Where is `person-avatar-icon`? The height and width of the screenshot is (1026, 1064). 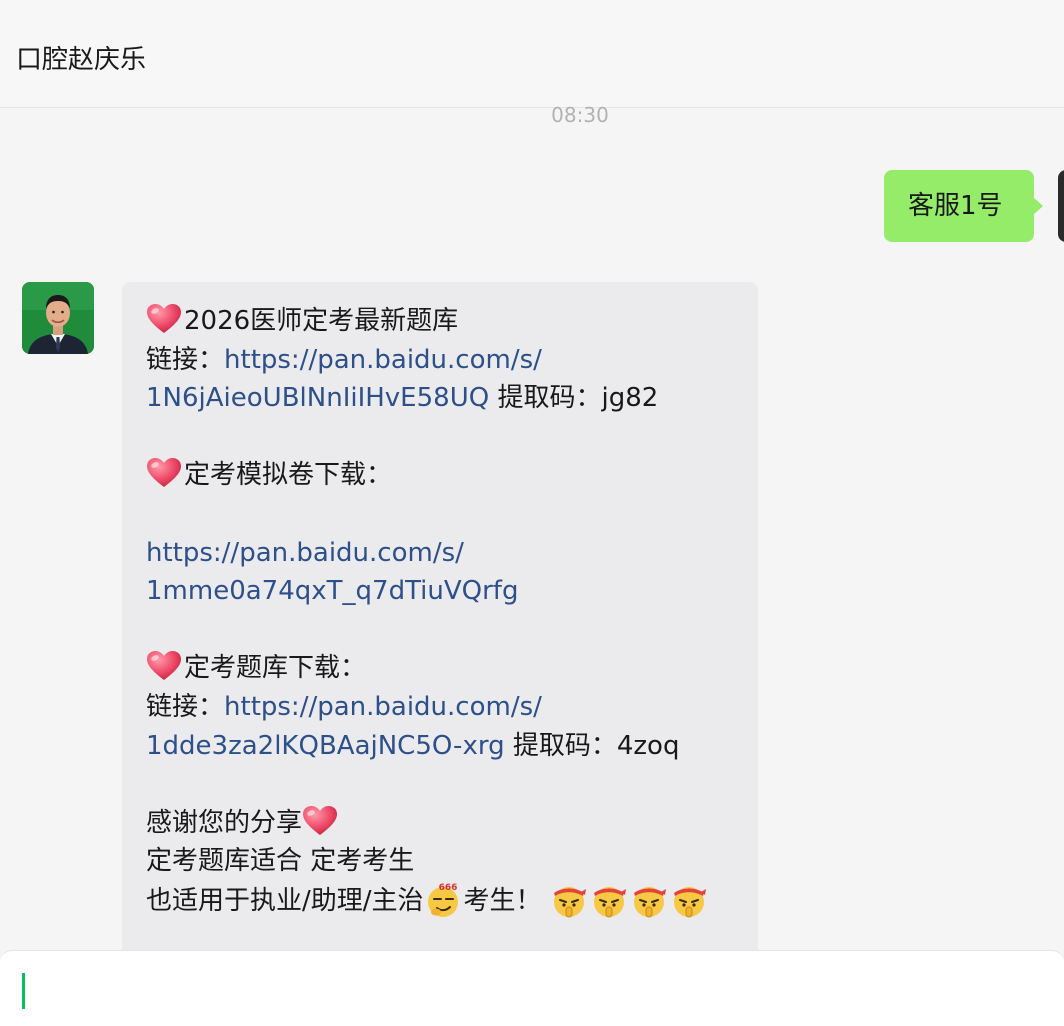
person-avatar-icon is located at coordinates (58, 318).